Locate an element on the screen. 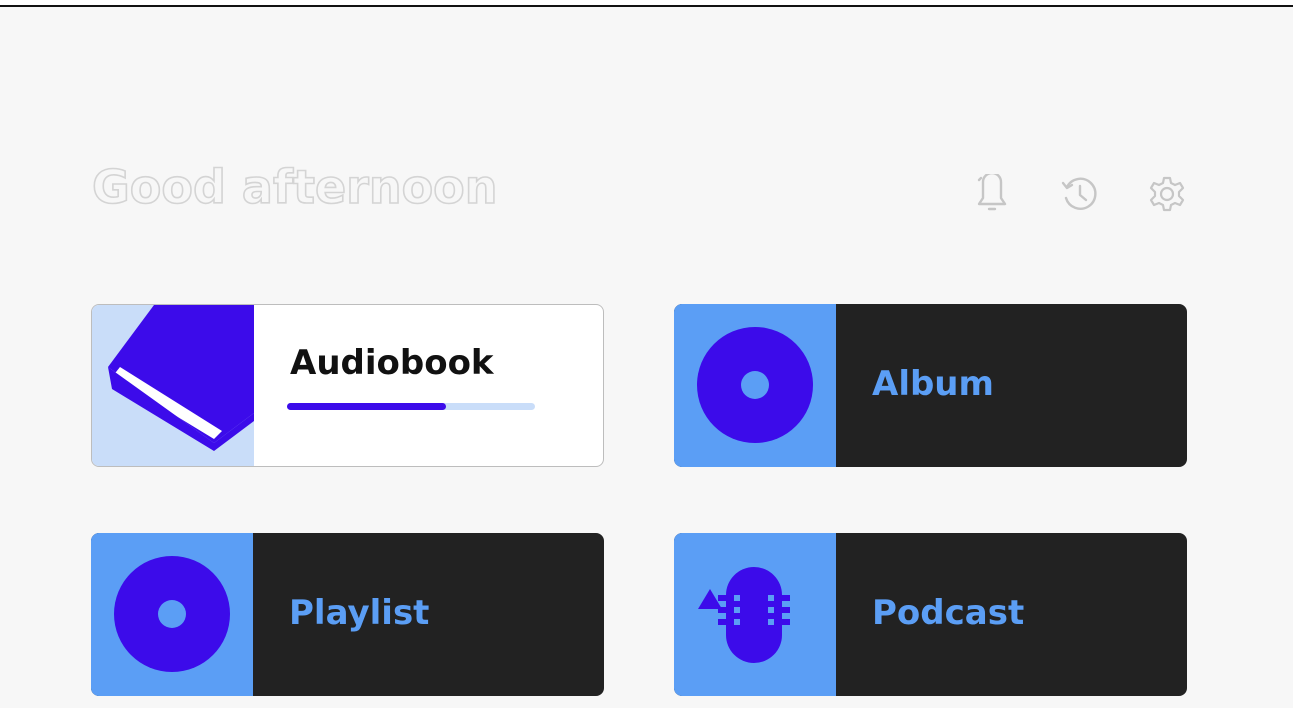 This screenshot has height=708, width=1293. podcast-card: Podcast is located at coordinates (930, 614).